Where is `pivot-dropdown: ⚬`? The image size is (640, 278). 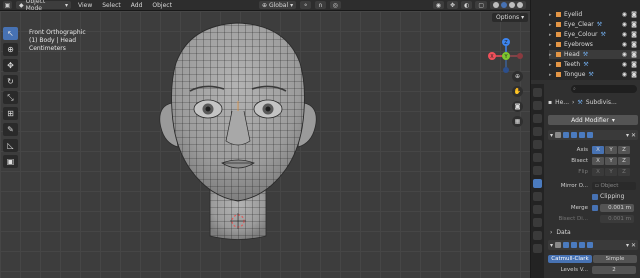 pivot-dropdown: ⚬ is located at coordinates (306, 5).